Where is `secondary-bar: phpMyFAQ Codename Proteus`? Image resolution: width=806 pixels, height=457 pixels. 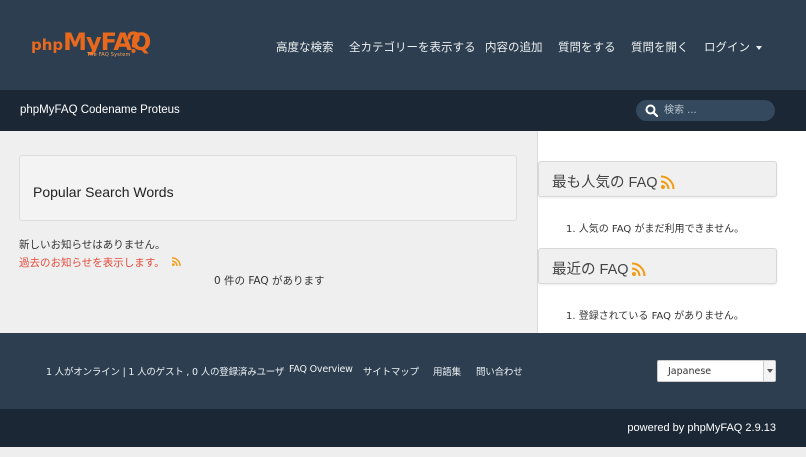
secondary-bar: phpMyFAQ Codename Proteus is located at coordinates (403, 110).